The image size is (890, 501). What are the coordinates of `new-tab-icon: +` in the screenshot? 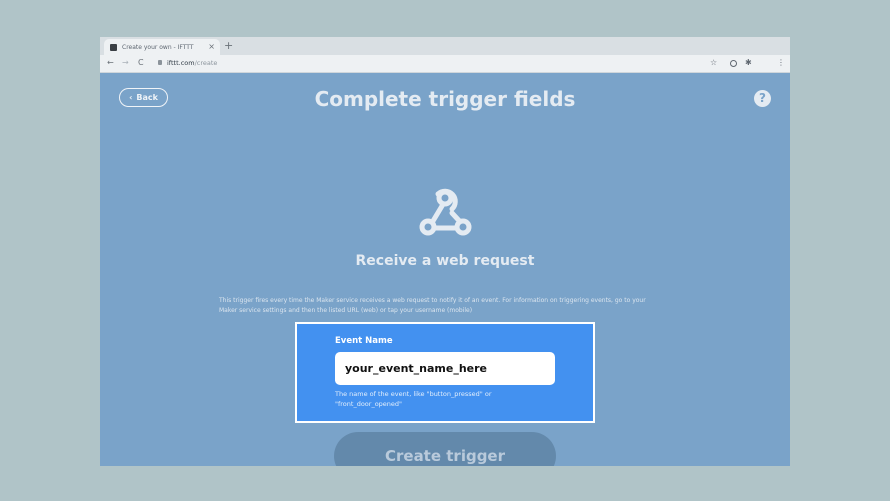 It's located at (228, 46).